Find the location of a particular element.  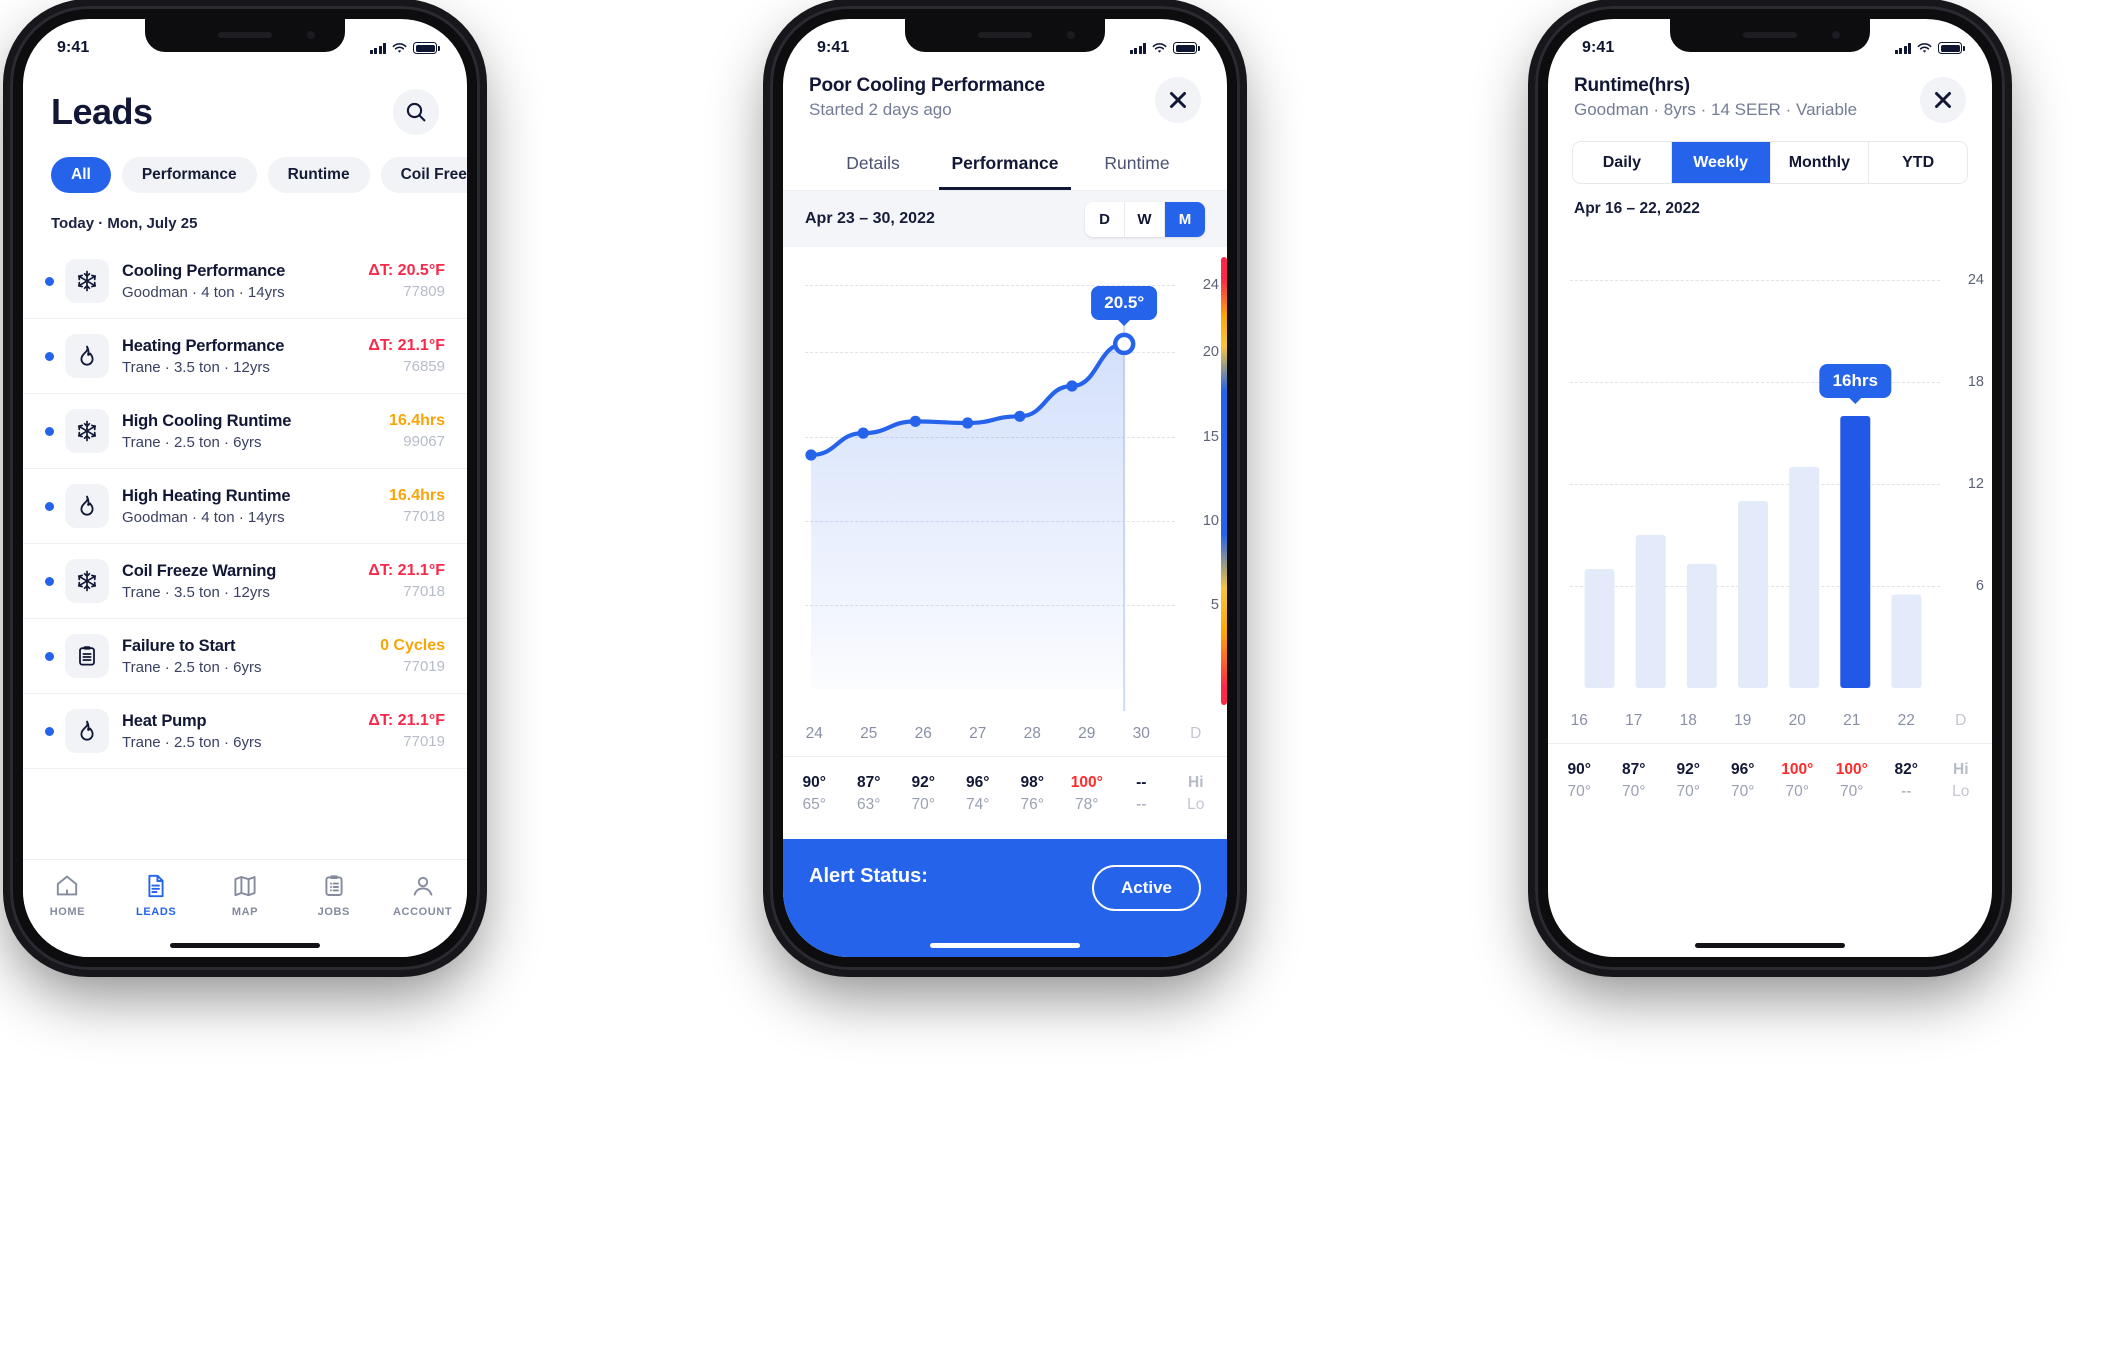

granularity-toggle: D W M is located at coordinates (1145, 219).